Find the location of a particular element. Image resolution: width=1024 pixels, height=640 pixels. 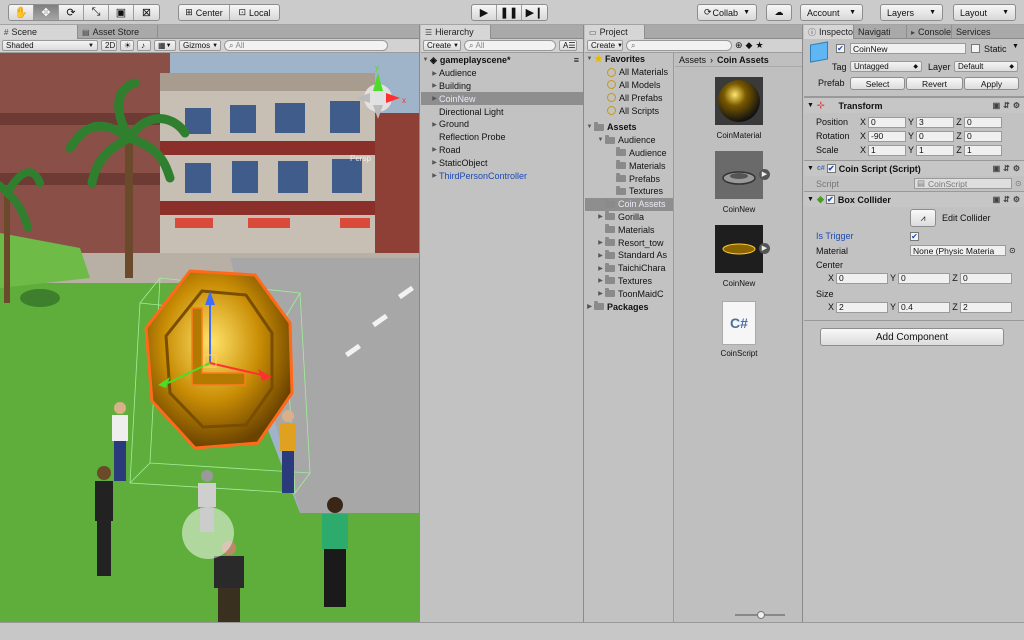

project-folder-item: ▶ ToonMaidC is located at coordinates (629, 293).